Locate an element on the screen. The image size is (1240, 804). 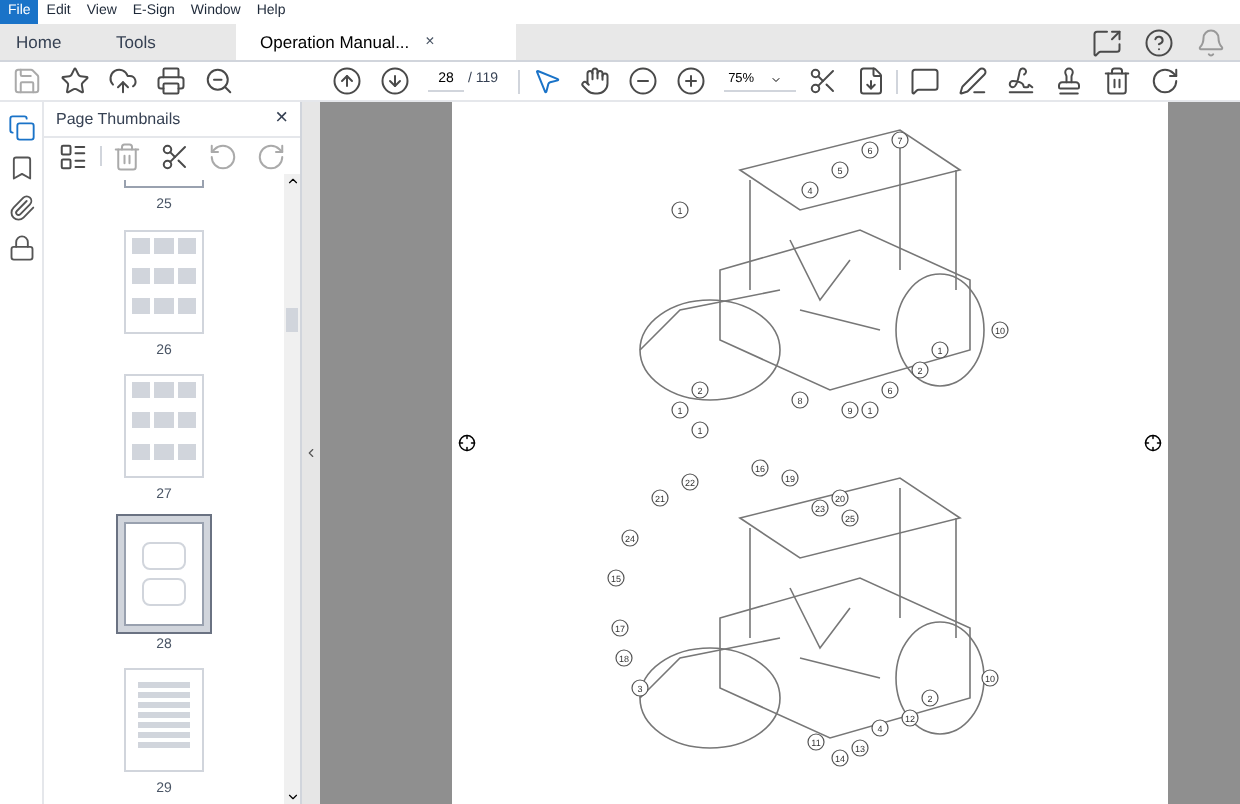
close-tab-button: × is located at coordinates (430, 42).